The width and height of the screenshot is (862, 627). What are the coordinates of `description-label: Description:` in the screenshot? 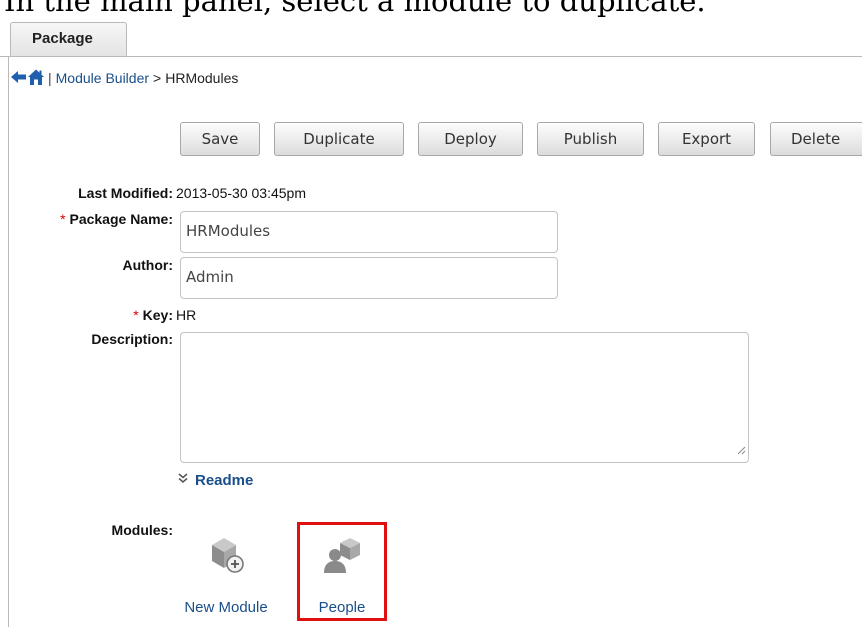 It's located at (132, 339).